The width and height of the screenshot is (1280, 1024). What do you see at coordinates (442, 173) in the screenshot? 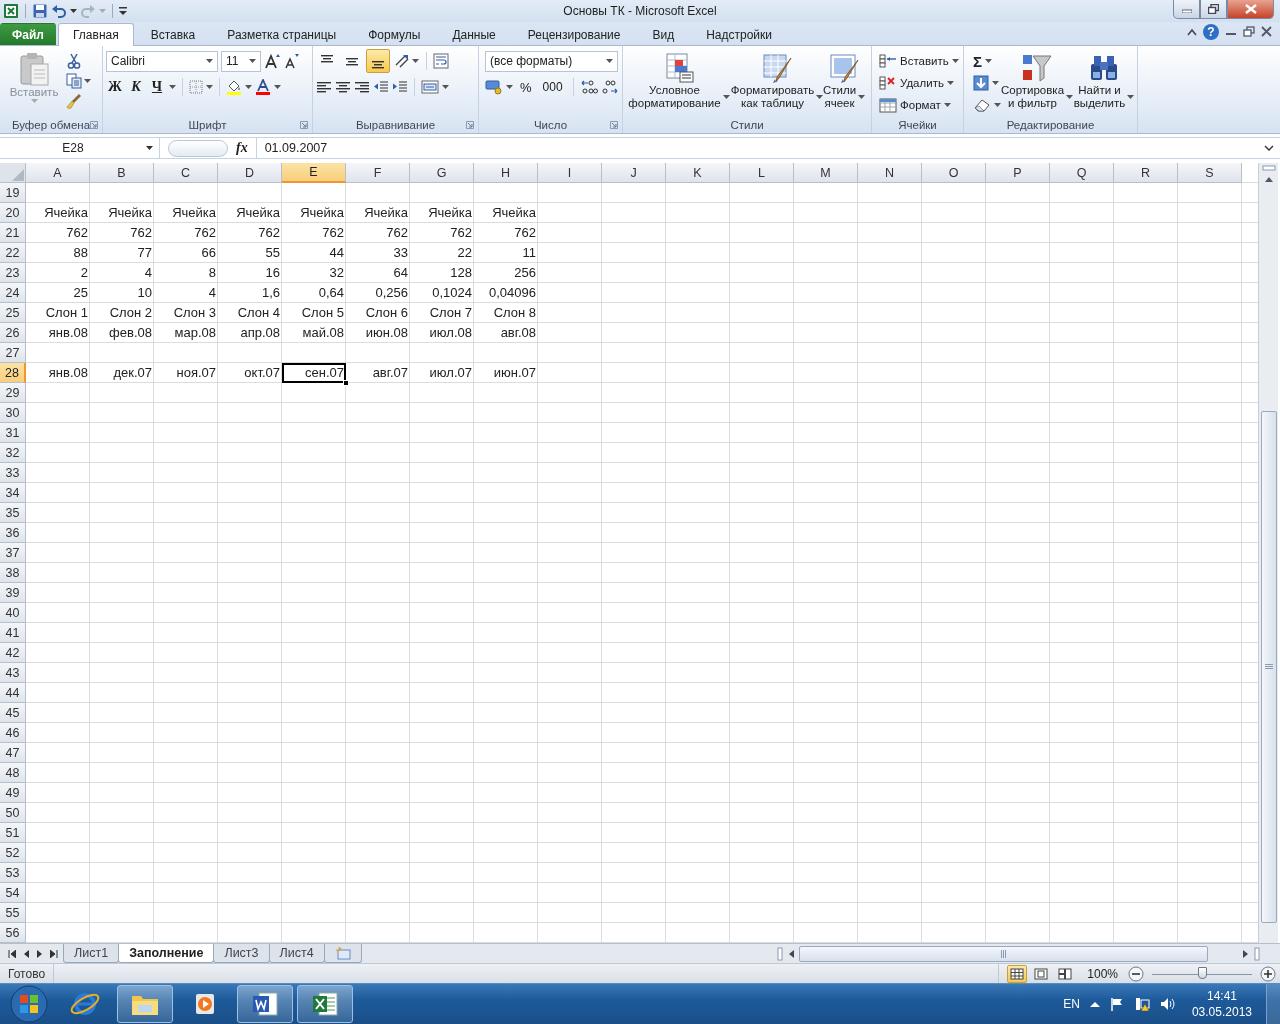
I see `column-header: G` at bounding box center [442, 173].